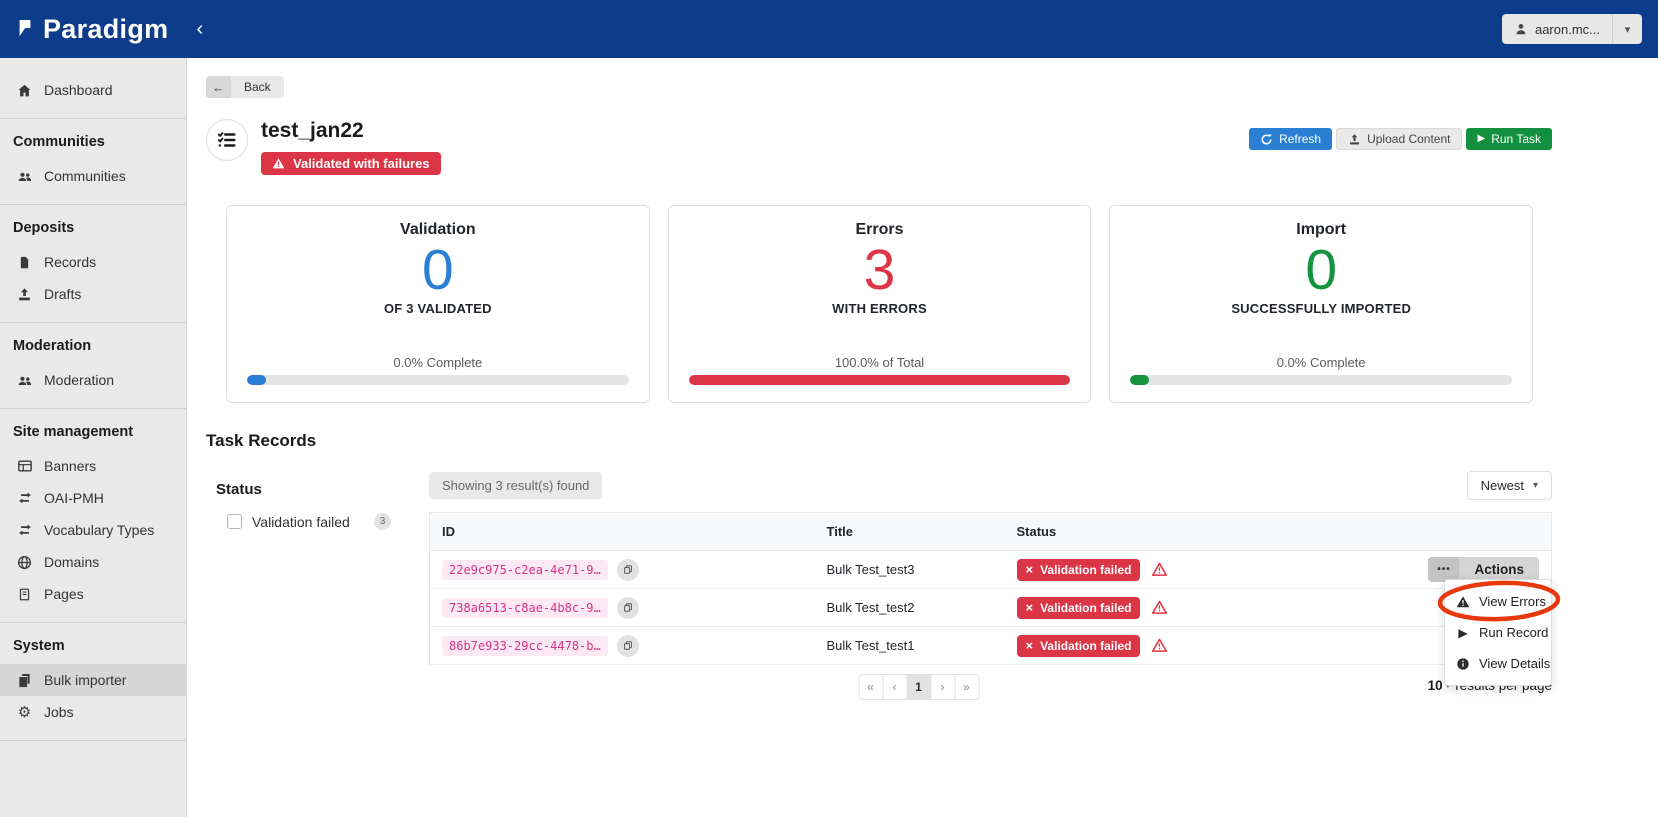 This screenshot has width=1658, height=817. What do you see at coordinates (93, 594) in the screenshot?
I see `sidebar-item-pages: Pages` at bounding box center [93, 594].